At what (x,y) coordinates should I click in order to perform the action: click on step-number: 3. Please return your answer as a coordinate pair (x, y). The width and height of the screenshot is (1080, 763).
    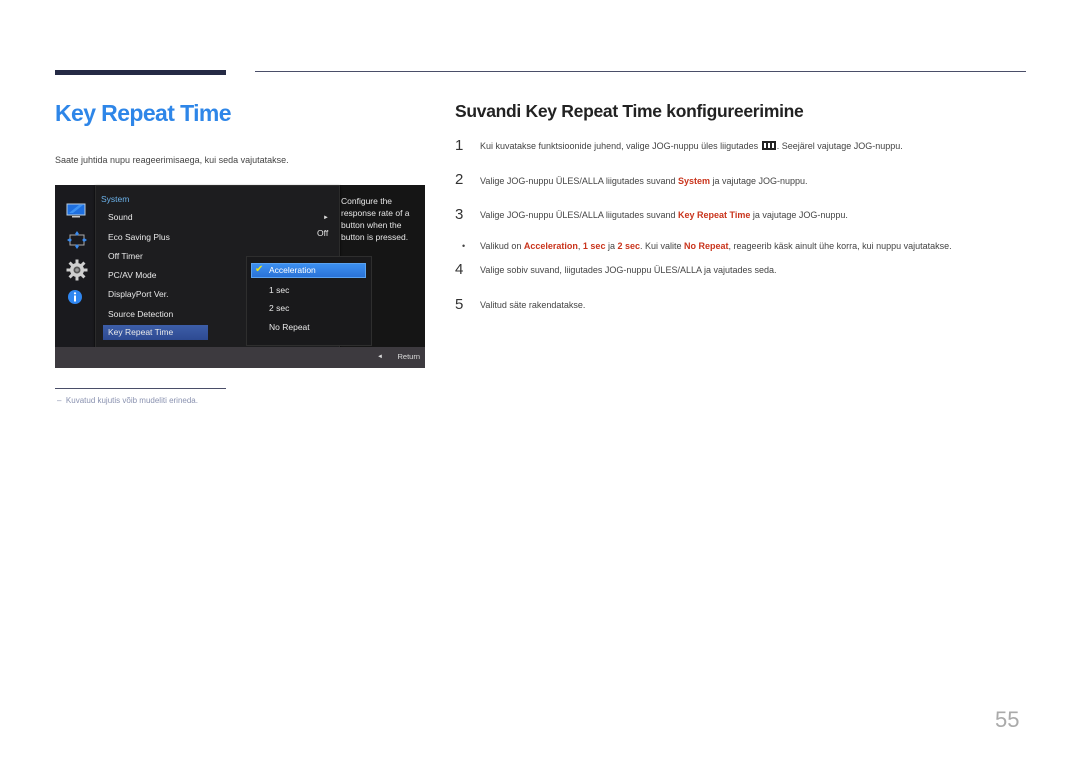
    Looking at the image, I should click on (459, 214).